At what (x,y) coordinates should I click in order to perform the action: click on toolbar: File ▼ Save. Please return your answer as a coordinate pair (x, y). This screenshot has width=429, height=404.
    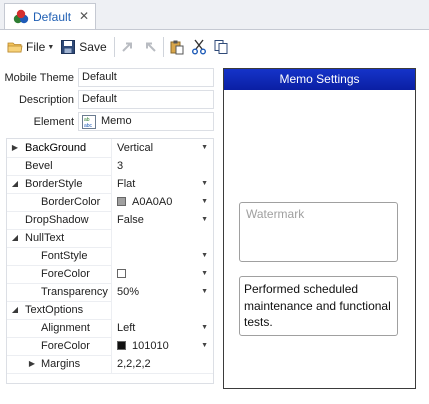
    Looking at the image, I should click on (214, 47).